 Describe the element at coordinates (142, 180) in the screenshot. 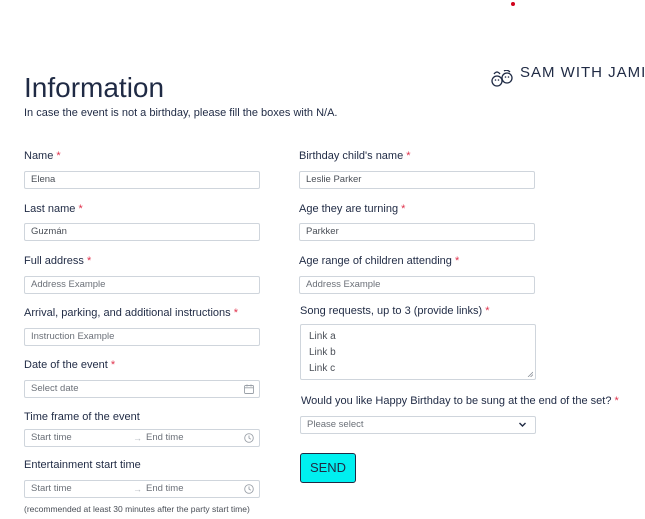

I see `name-field: Elena` at that location.